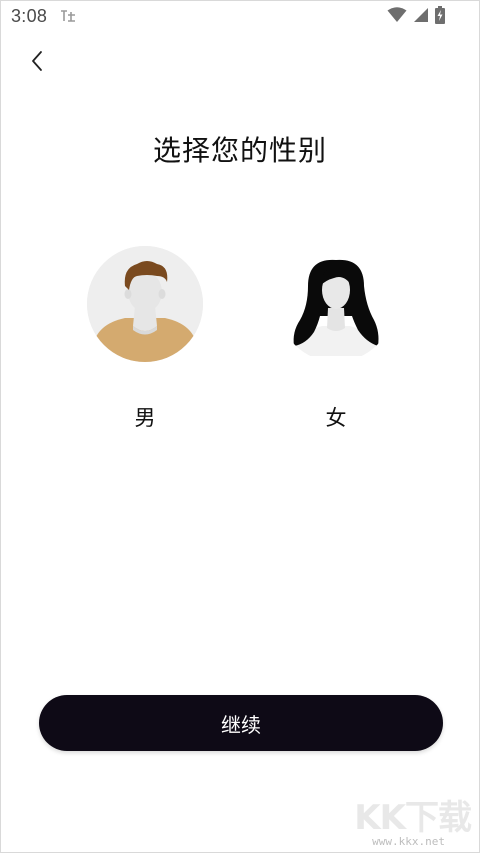  Describe the element at coordinates (336, 418) in the screenshot. I see `gender-label-female: 女` at that location.